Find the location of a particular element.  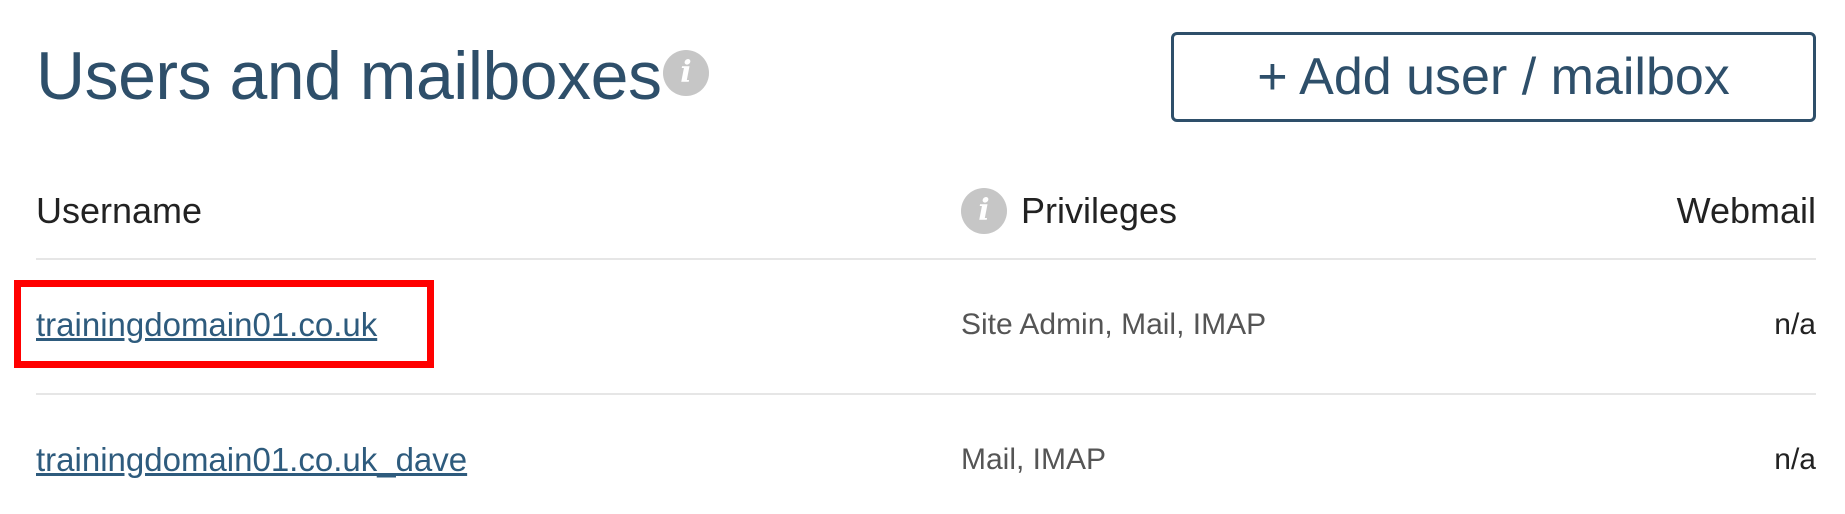

page-title: Users and mailboxes is located at coordinates (349, 76).